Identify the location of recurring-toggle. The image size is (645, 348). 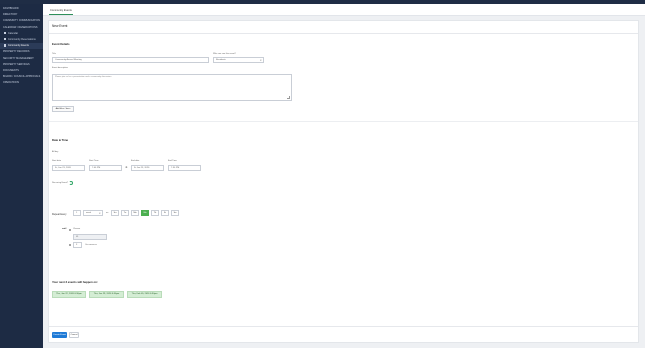
(71, 183).